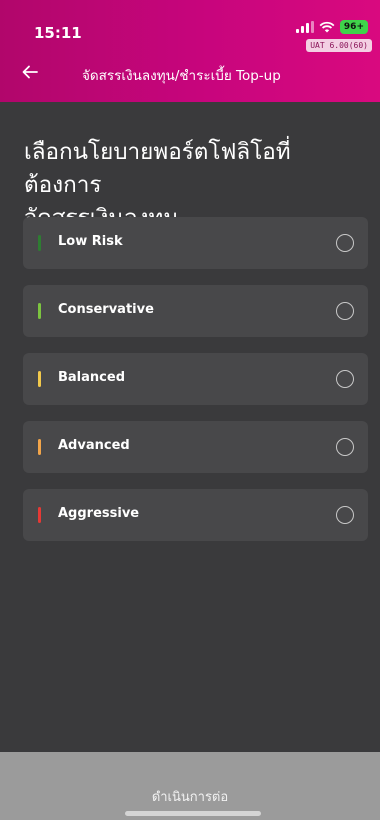  I want to click on nav-title: จัดสรรเงินลงทุน/ชำระเบี้ย Top-up, so click(181, 76).